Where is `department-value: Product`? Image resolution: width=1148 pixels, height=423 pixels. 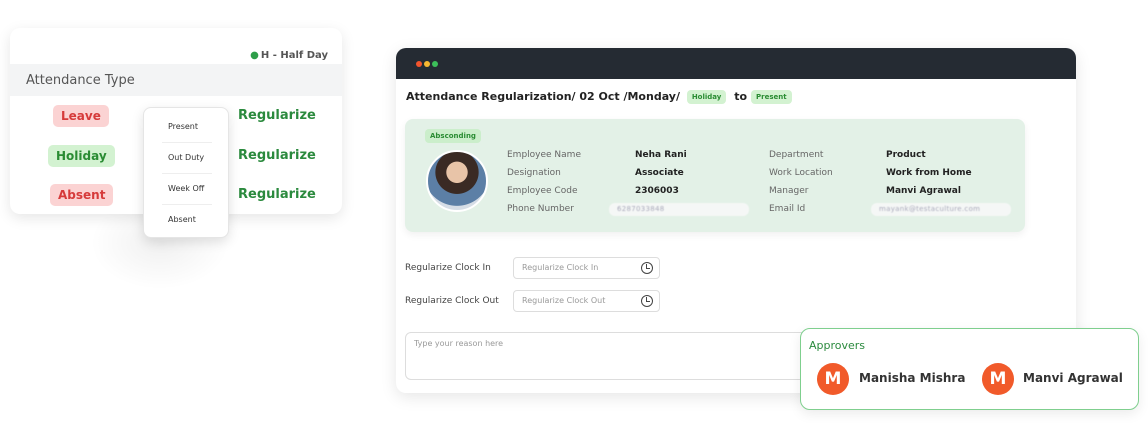
department-value: Product is located at coordinates (906, 155).